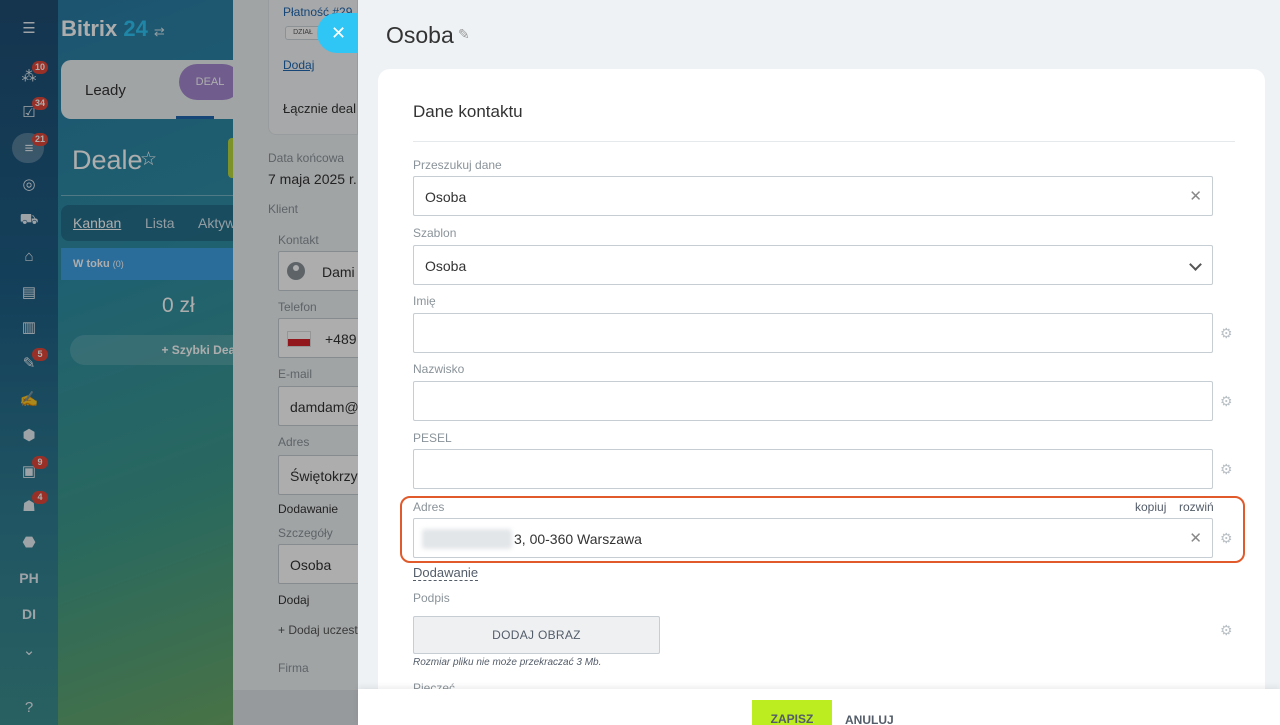 The image size is (1280, 725). Describe the element at coordinates (298, 240) in the screenshot. I see `contact-label: Kontakt` at that location.